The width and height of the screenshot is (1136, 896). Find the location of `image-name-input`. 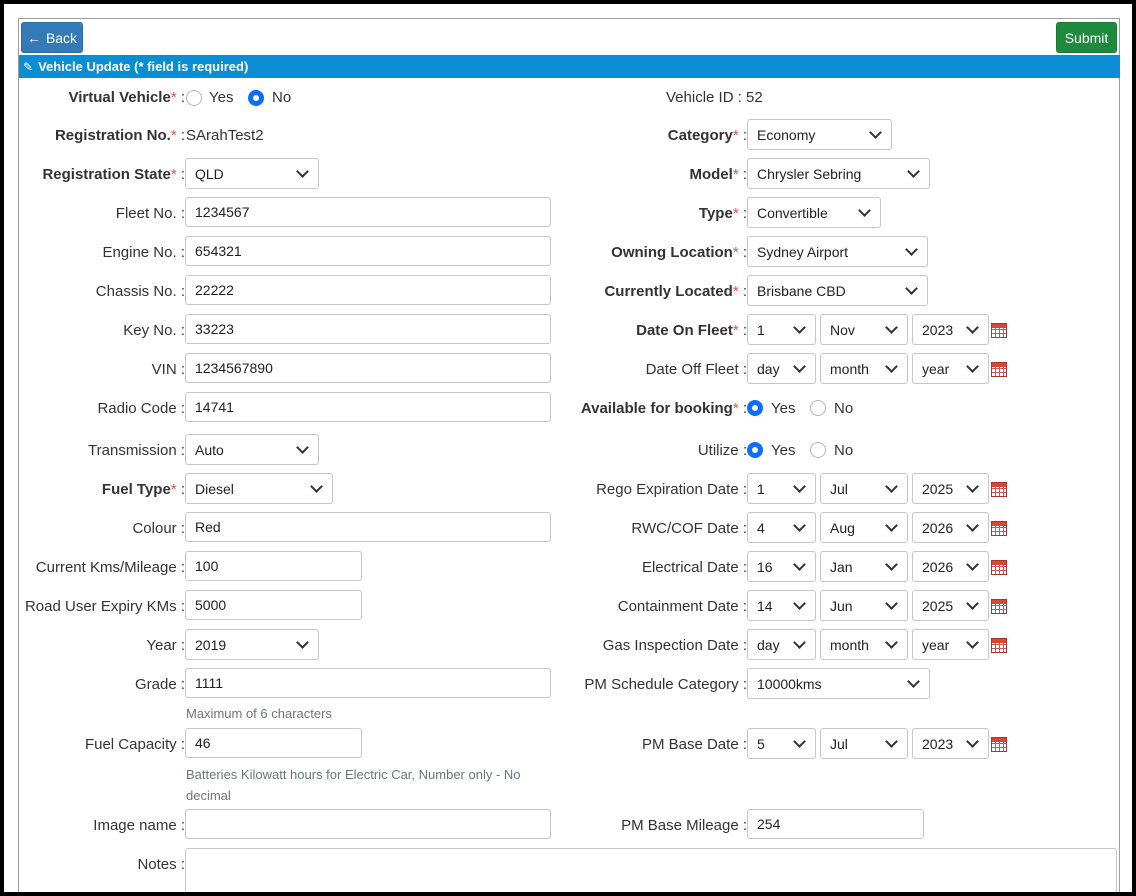

image-name-input is located at coordinates (368, 824).